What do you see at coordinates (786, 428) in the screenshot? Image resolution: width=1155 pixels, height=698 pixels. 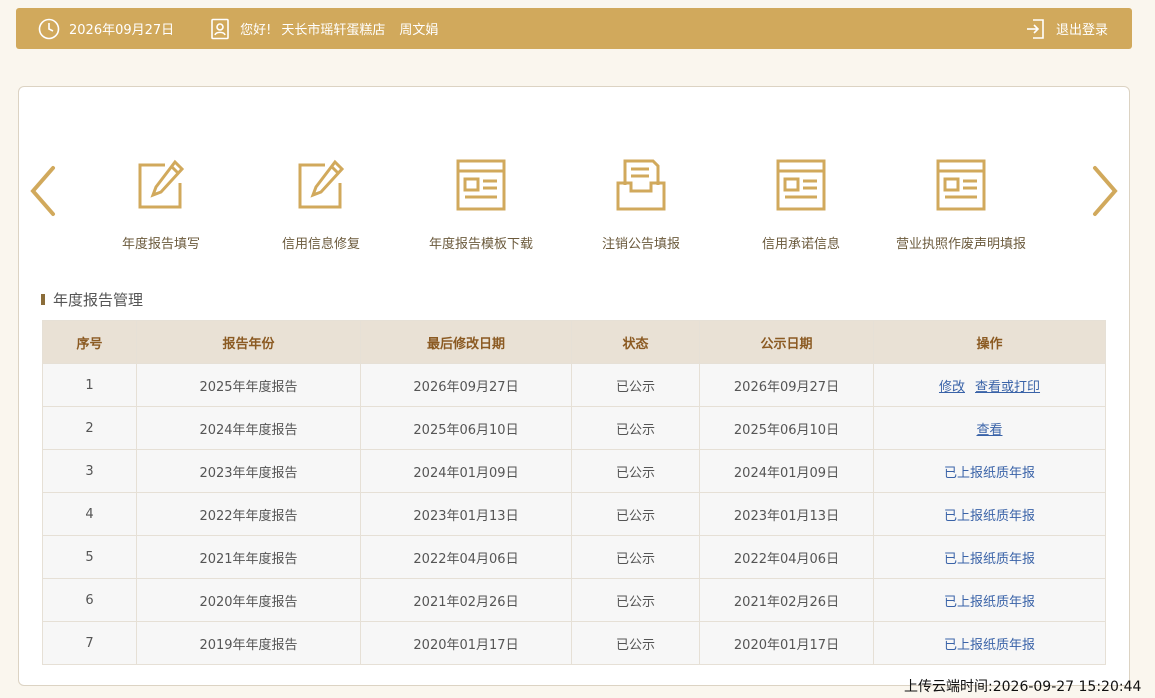 I see `cell-published: 2025年06月10日` at bounding box center [786, 428].